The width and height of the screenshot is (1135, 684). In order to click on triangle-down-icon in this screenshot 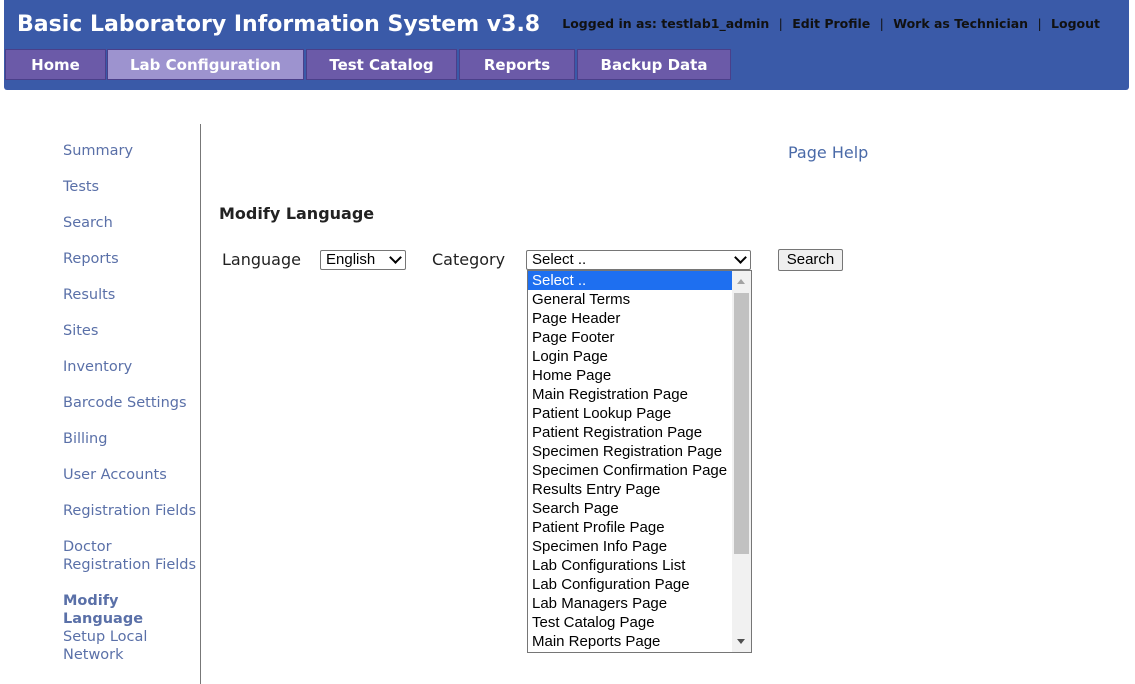, I will do `click(741, 641)`.